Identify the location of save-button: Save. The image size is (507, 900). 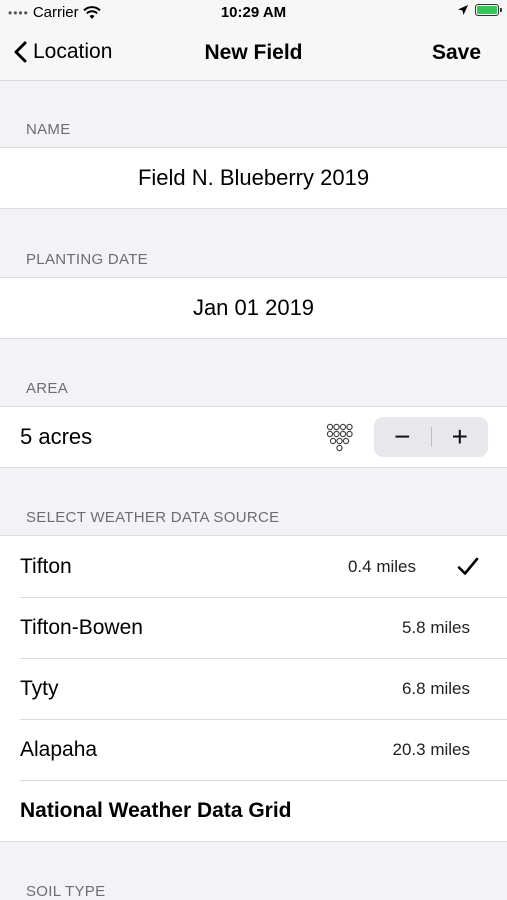
(456, 53).